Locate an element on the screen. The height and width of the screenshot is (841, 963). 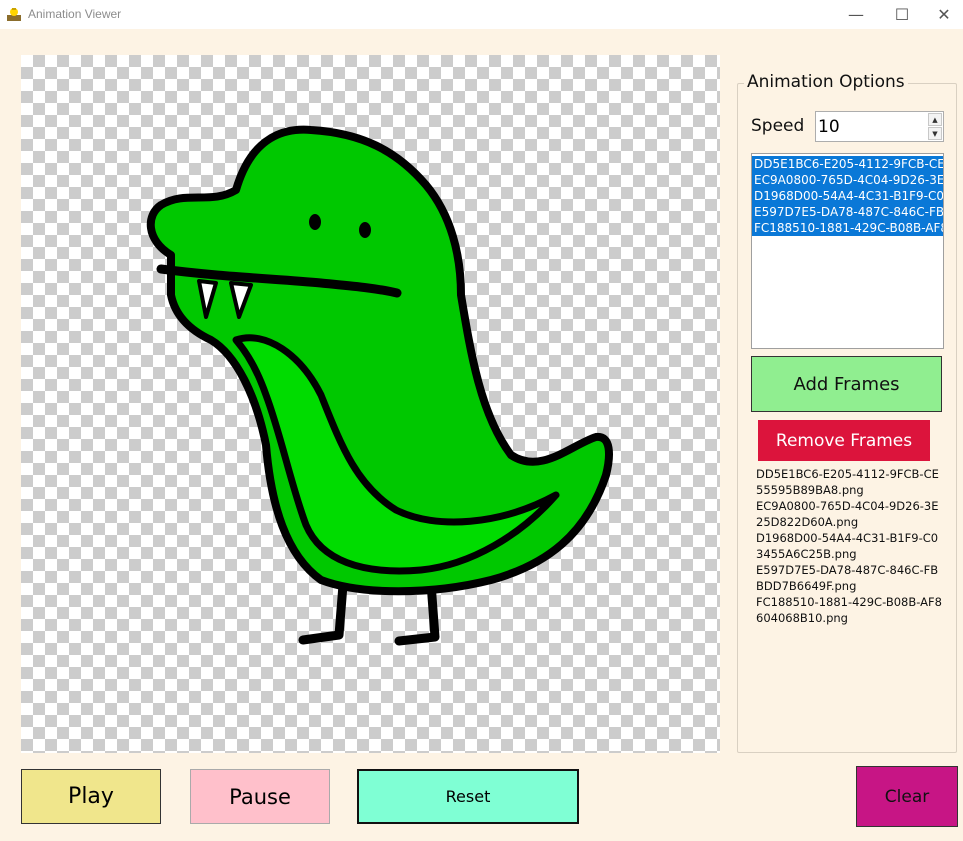
list-item: FC188510-1881-429C-B08B-AF8604068B10.png is located at coordinates (847, 228).